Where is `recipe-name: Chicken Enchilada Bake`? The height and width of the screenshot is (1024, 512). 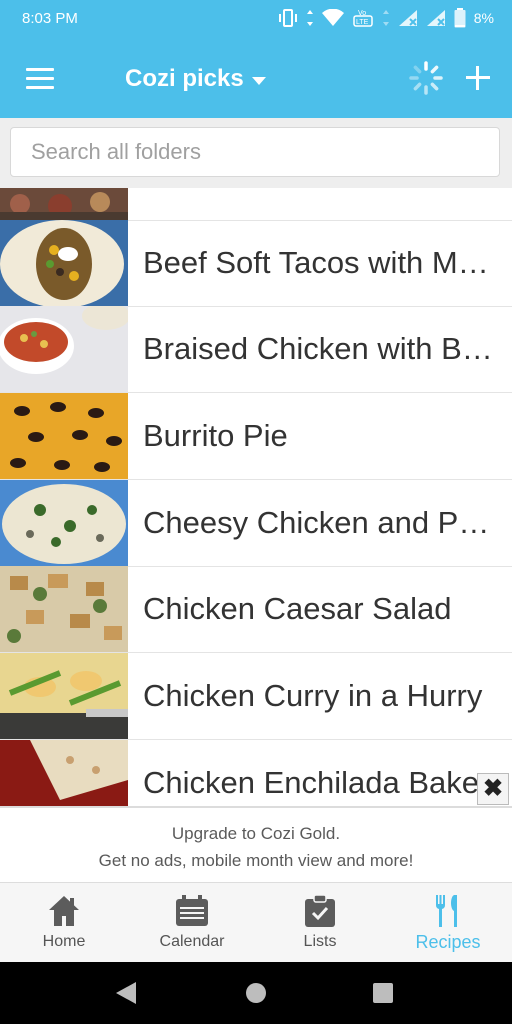 recipe-name: Chicken Enchilada Bake is located at coordinates (311, 782).